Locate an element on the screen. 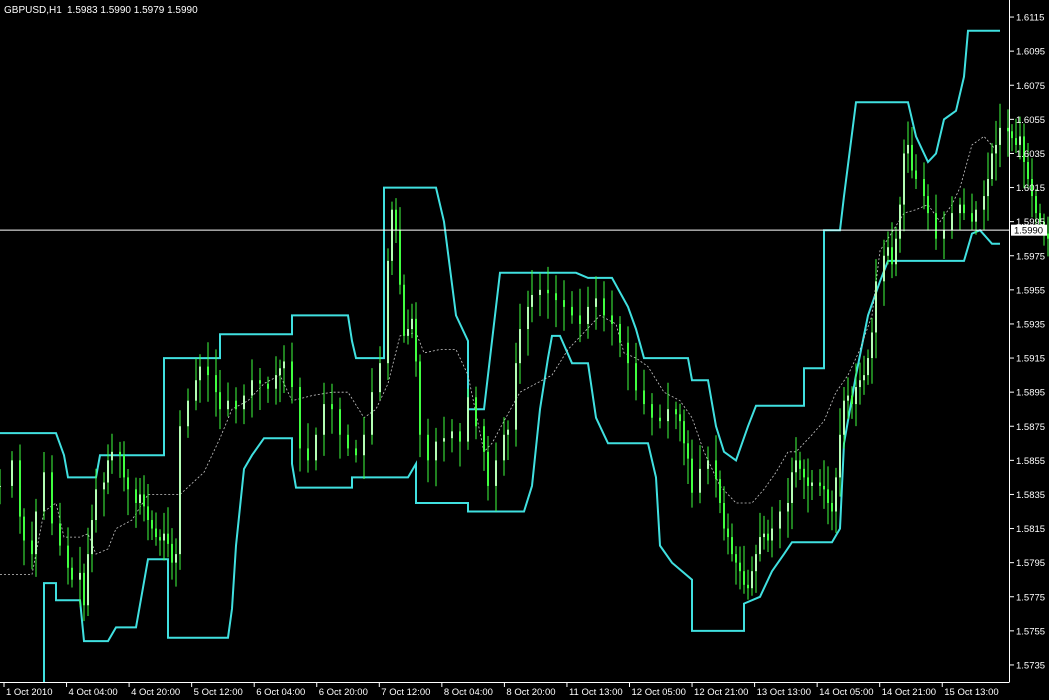  x-tick-label: 14 Oct 05:00 is located at coordinates (846, 692).